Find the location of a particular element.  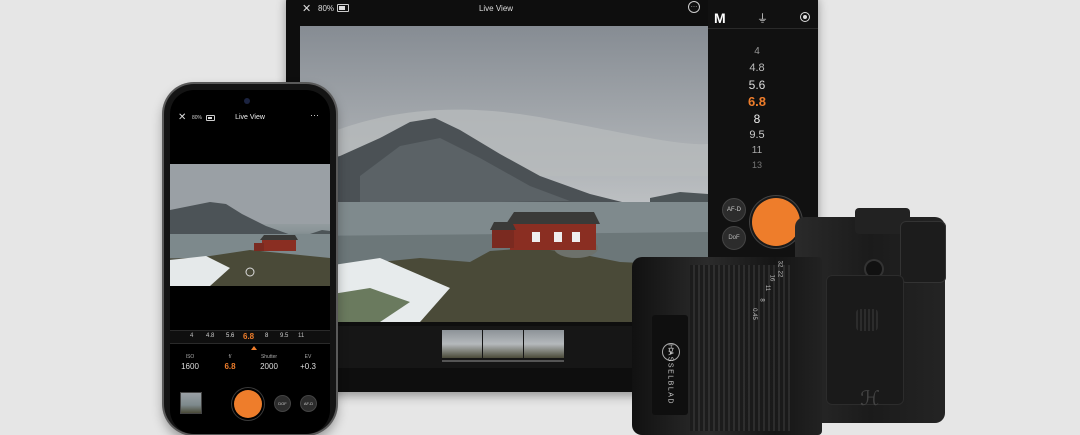

phone-header: ✕ 80% Live View ··· is located at coordinates (250, 112).